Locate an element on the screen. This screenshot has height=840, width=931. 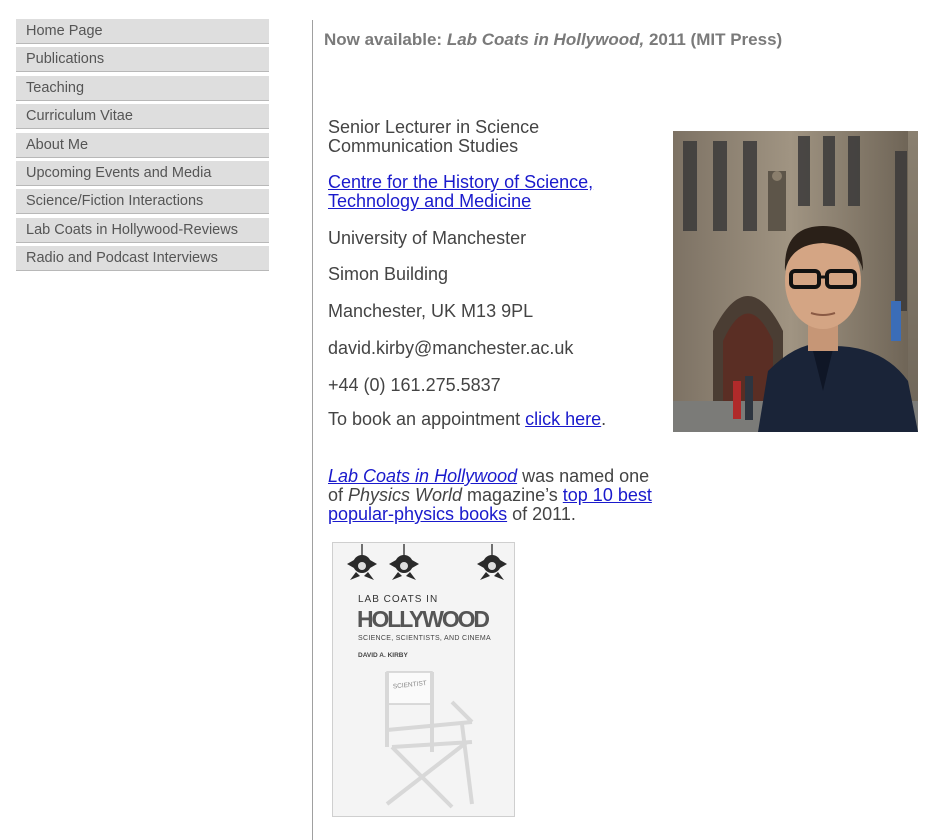
magazine-name: Physics World is located at coordinates (405, 495).